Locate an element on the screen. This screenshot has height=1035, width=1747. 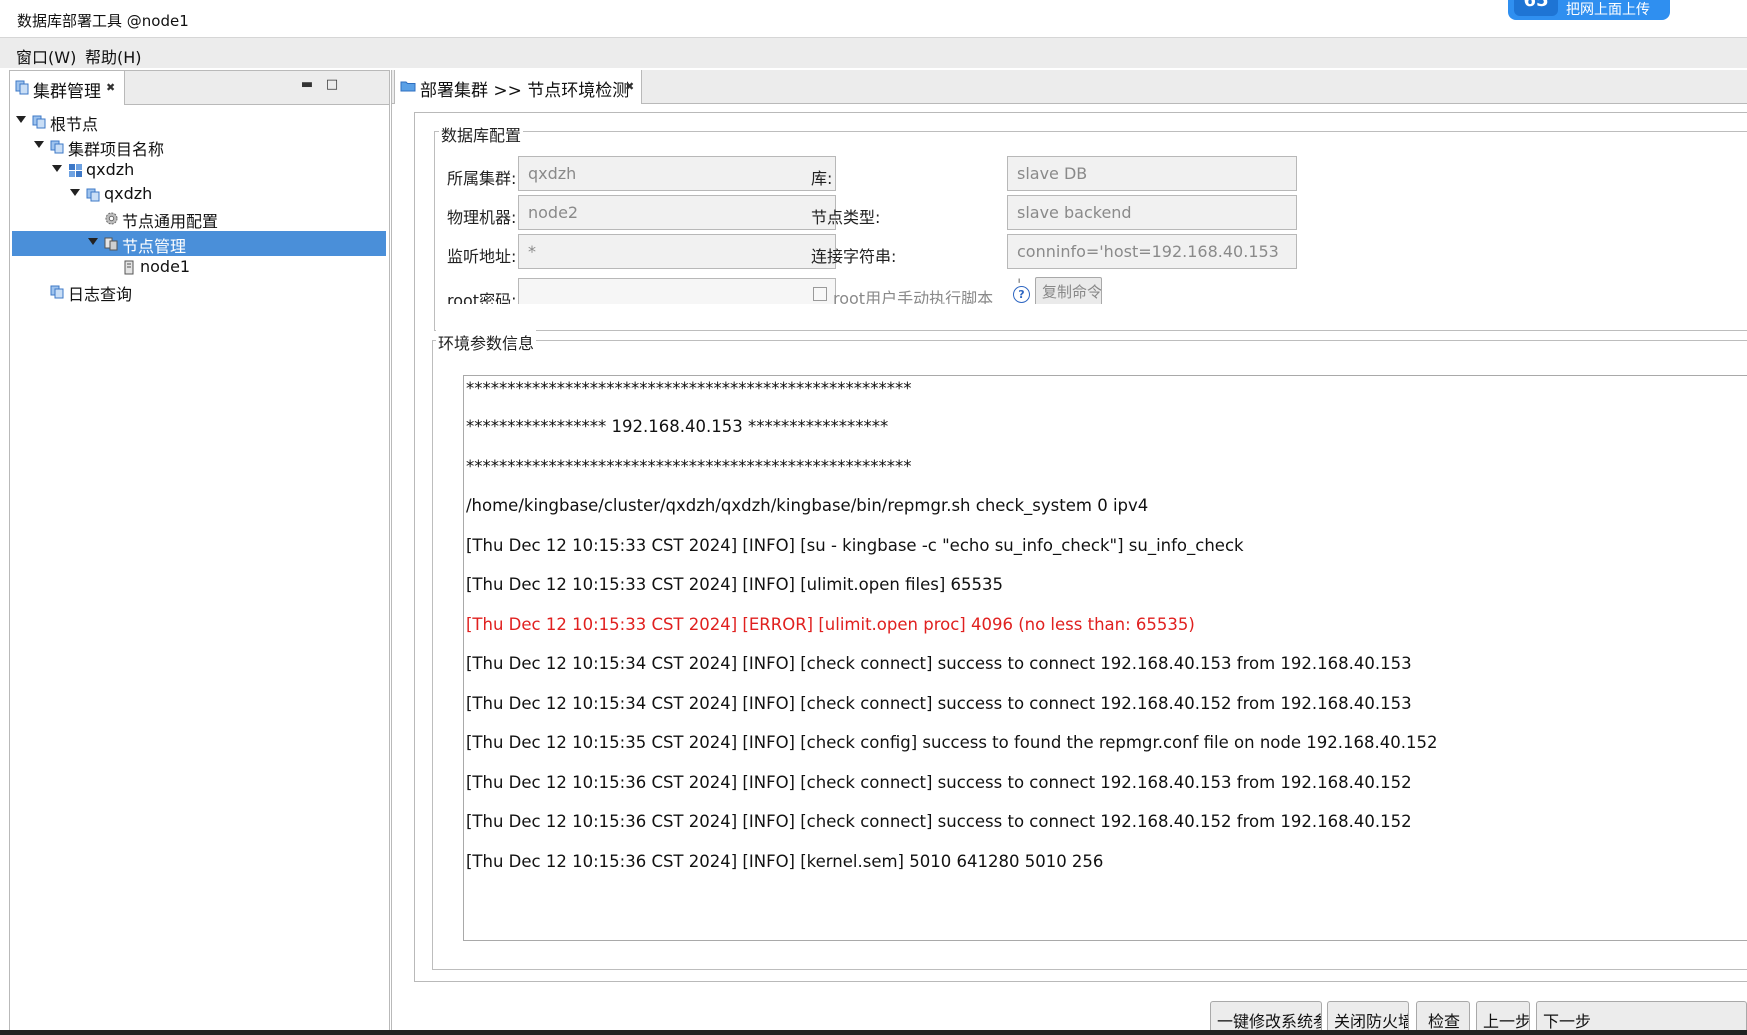
taskbar-edge is located at coordinates (873, 1032).